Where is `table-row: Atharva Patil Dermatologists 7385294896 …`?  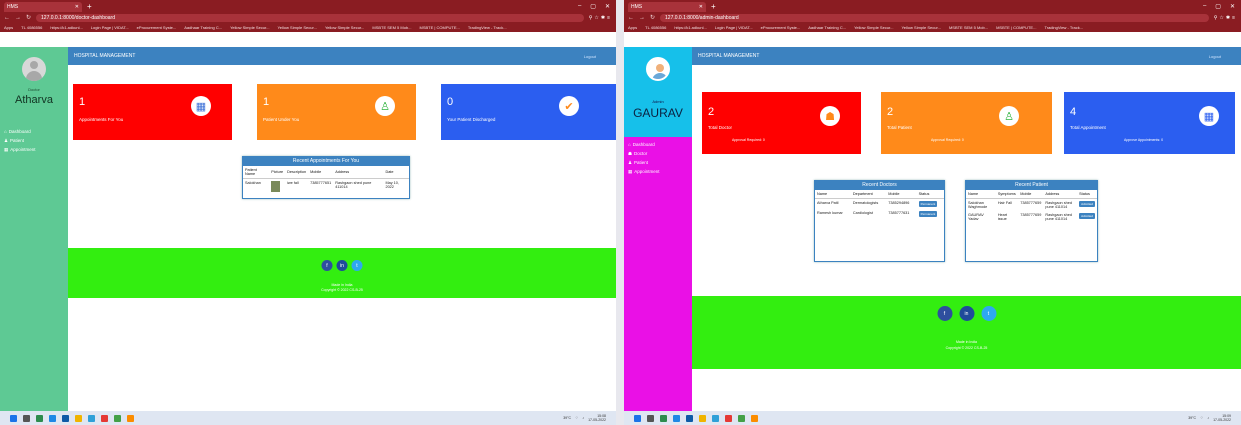 table-row: Atharva Patil Dermatologists 7385294896 … is located at coordinates (879, 204).